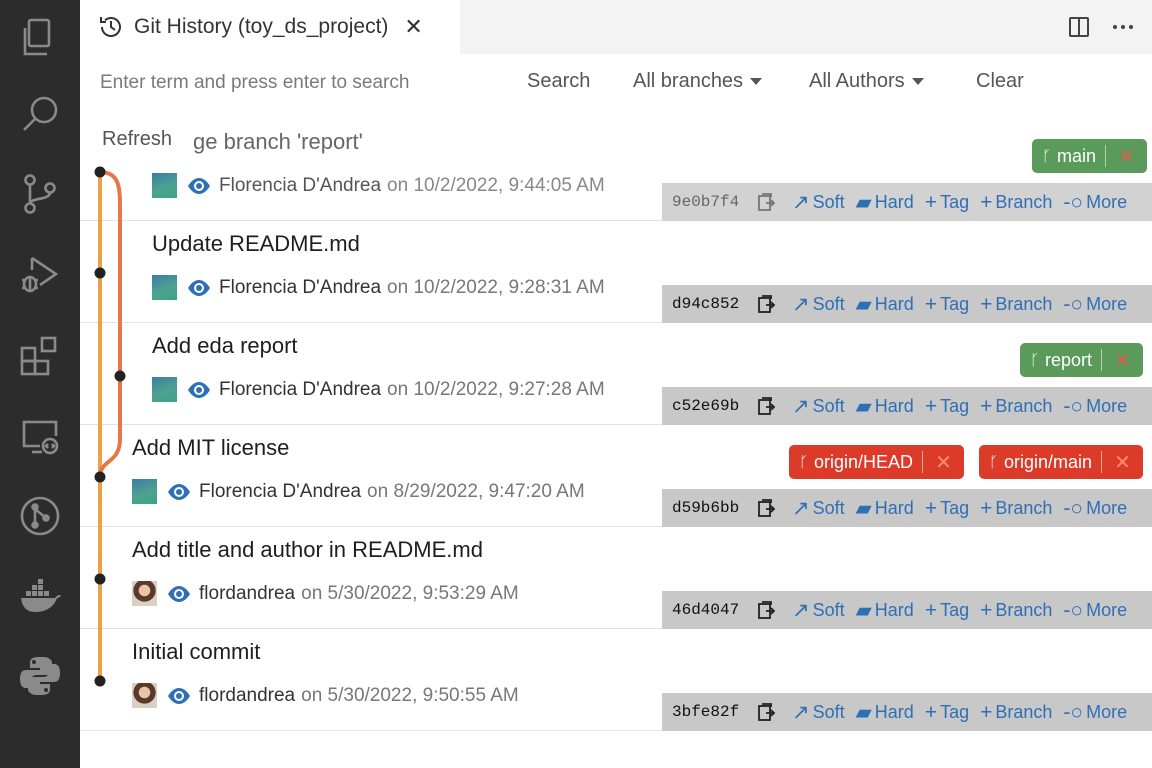  What do you see at coordinates (40, 114) in the screenshot?
I see `search-icon` at bounding box center [40, 114].